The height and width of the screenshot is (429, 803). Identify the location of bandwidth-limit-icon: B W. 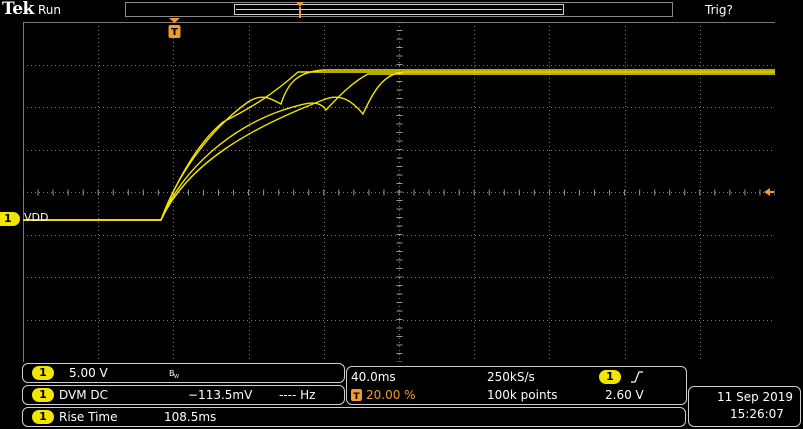
(174, 373).